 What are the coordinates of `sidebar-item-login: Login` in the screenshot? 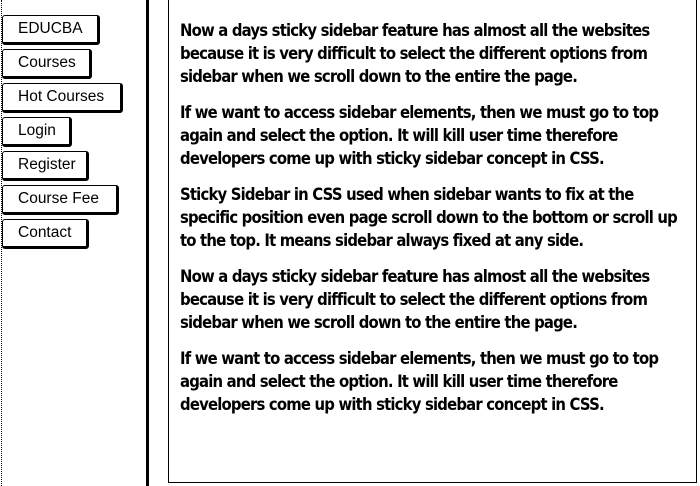 It's located at (37, 132).